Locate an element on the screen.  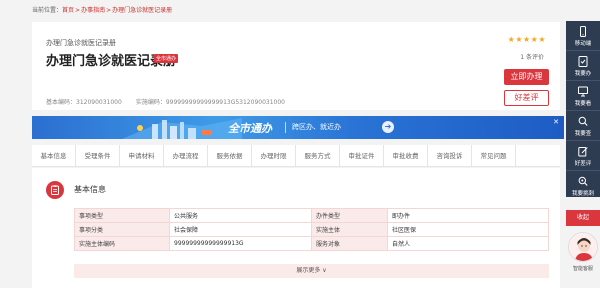
table-key: 事项类型 is located at coordinates (122, 215).